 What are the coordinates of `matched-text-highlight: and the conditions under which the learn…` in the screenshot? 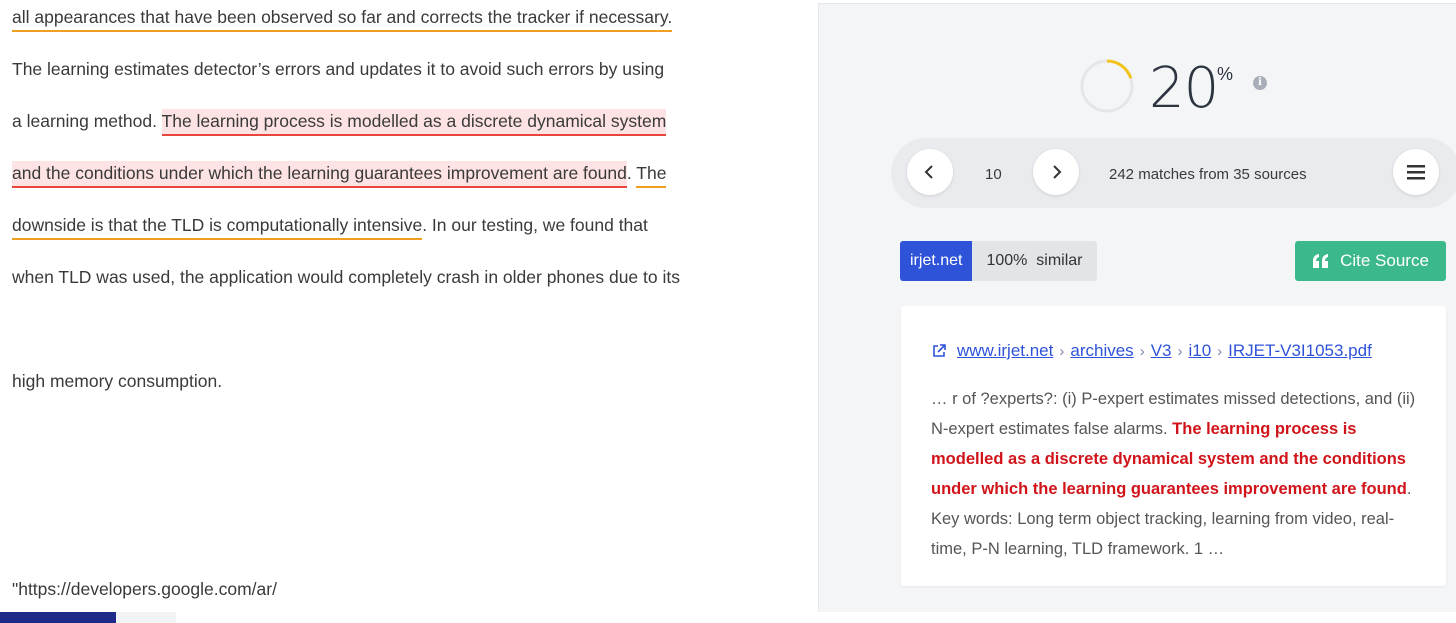 It's located at (319, 174).